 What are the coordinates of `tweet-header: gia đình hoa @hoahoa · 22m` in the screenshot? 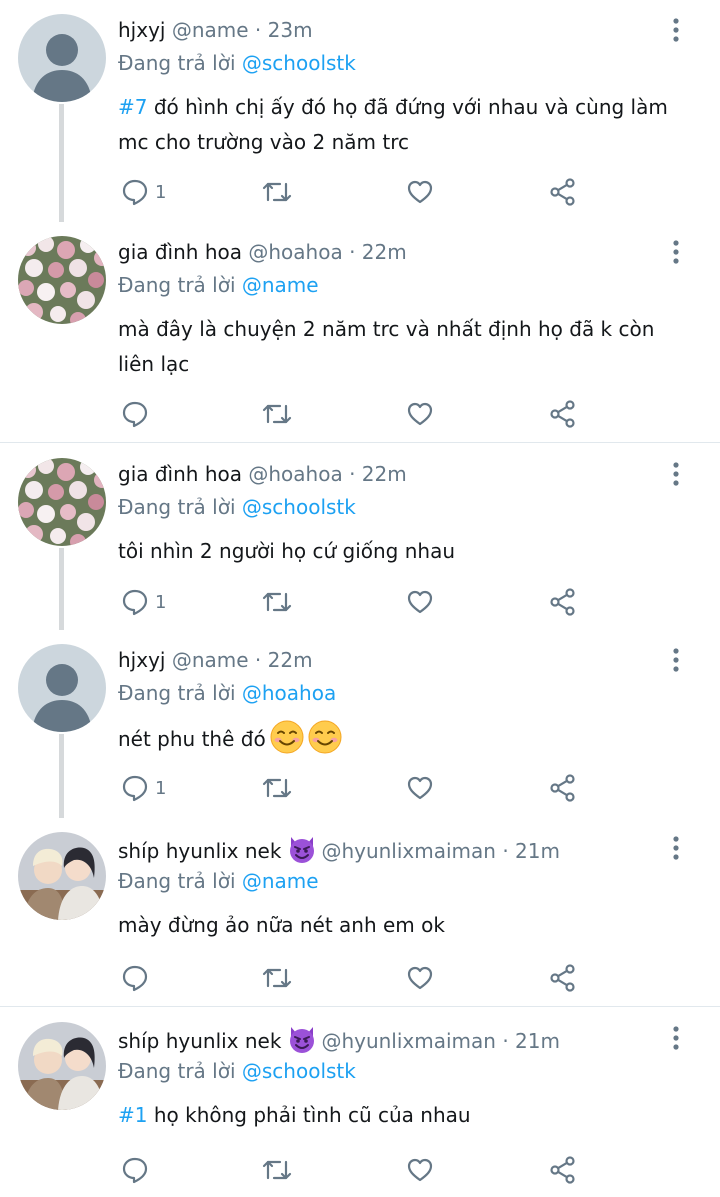 It's located at (262, 252).